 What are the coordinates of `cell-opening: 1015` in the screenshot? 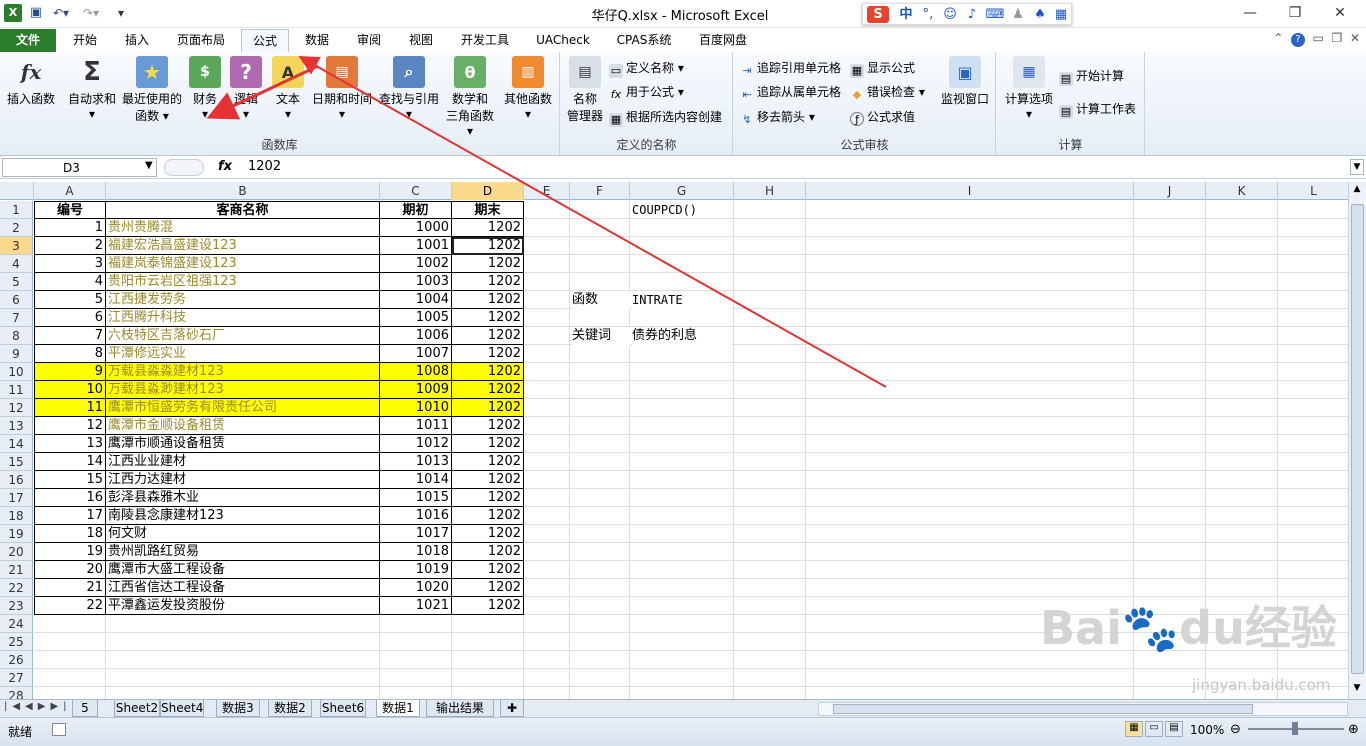 It's located at (416, 498).